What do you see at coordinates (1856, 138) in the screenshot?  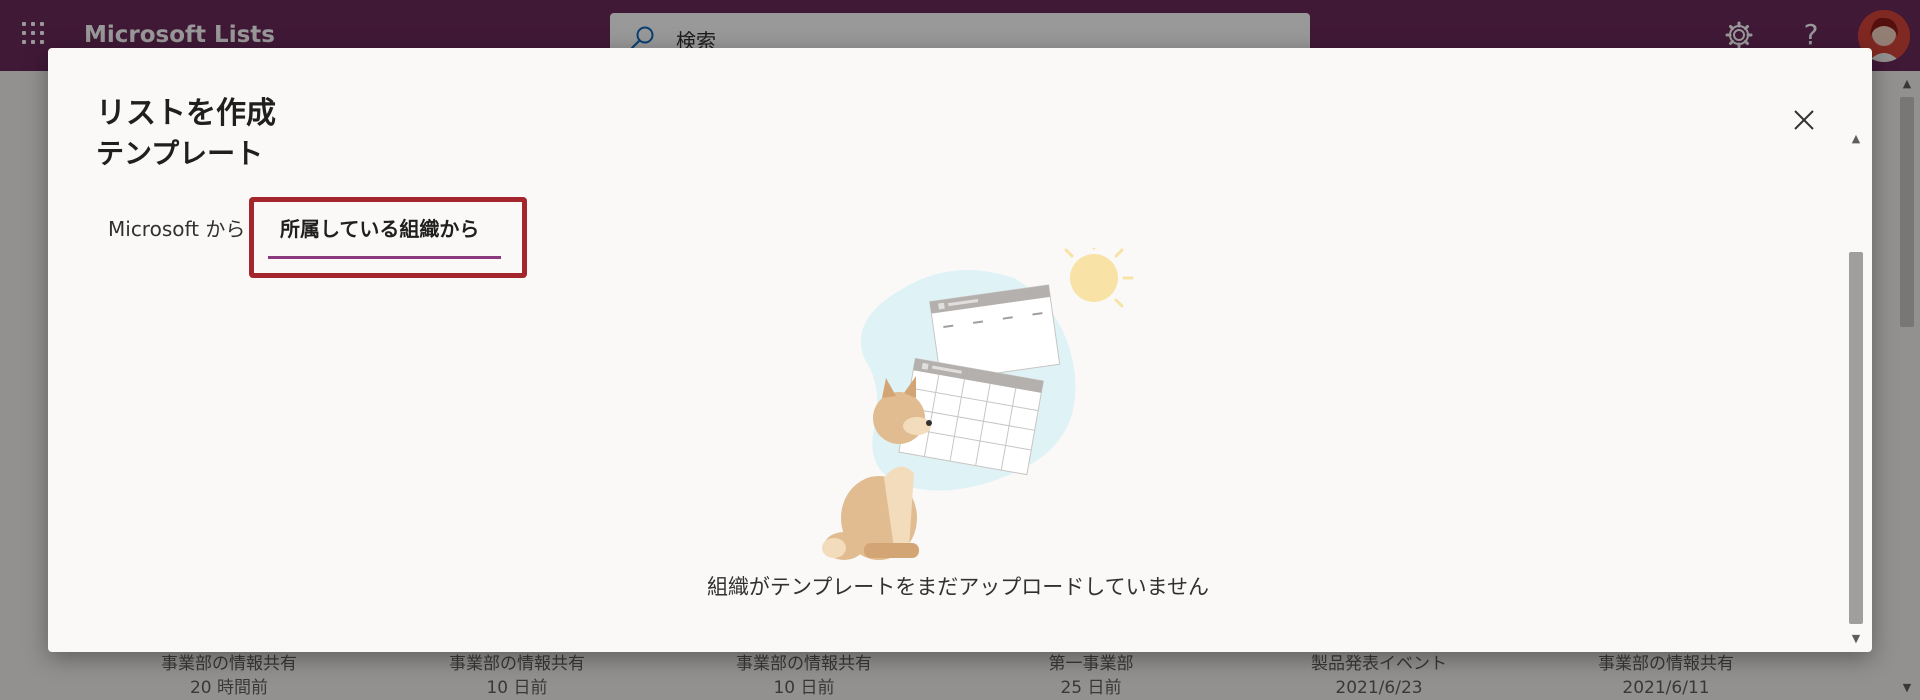 I see `scroll-up-icon: ▲` at bounding box center [1856, 138].